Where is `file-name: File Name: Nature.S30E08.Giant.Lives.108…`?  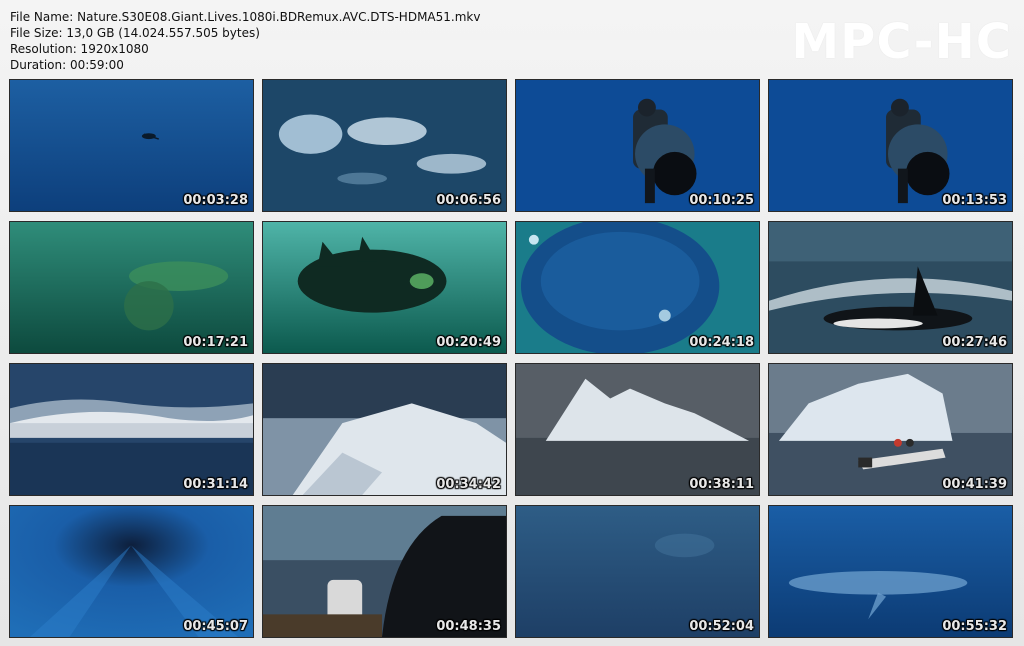
file-name: File Name: Nature.S30E08.Giant.Lives.108… is located at coordinates (245, 17).